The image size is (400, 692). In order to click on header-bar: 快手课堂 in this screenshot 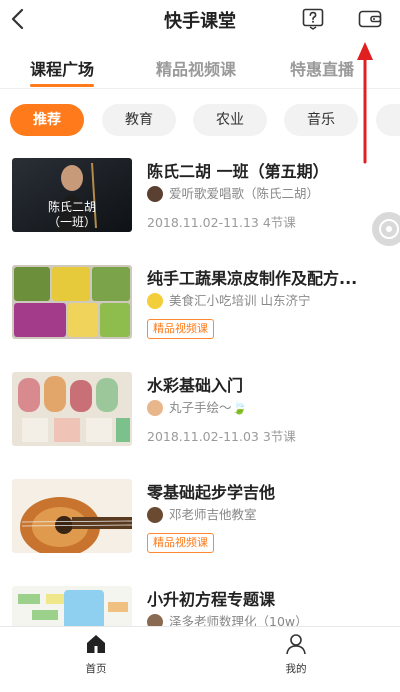, I will do `click(200, 20)`.